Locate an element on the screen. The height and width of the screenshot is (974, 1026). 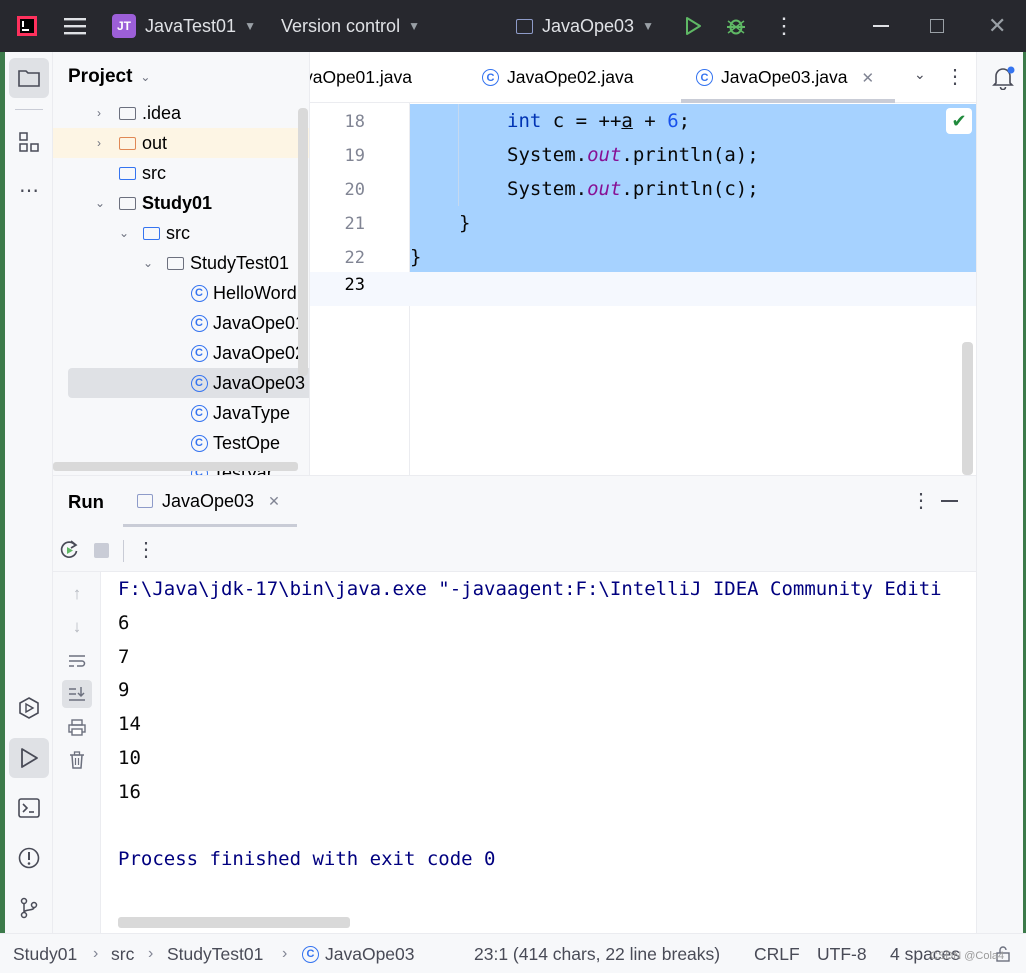
tree-item-study01: ⌄ Study01 is located at coordinates (181, 203).